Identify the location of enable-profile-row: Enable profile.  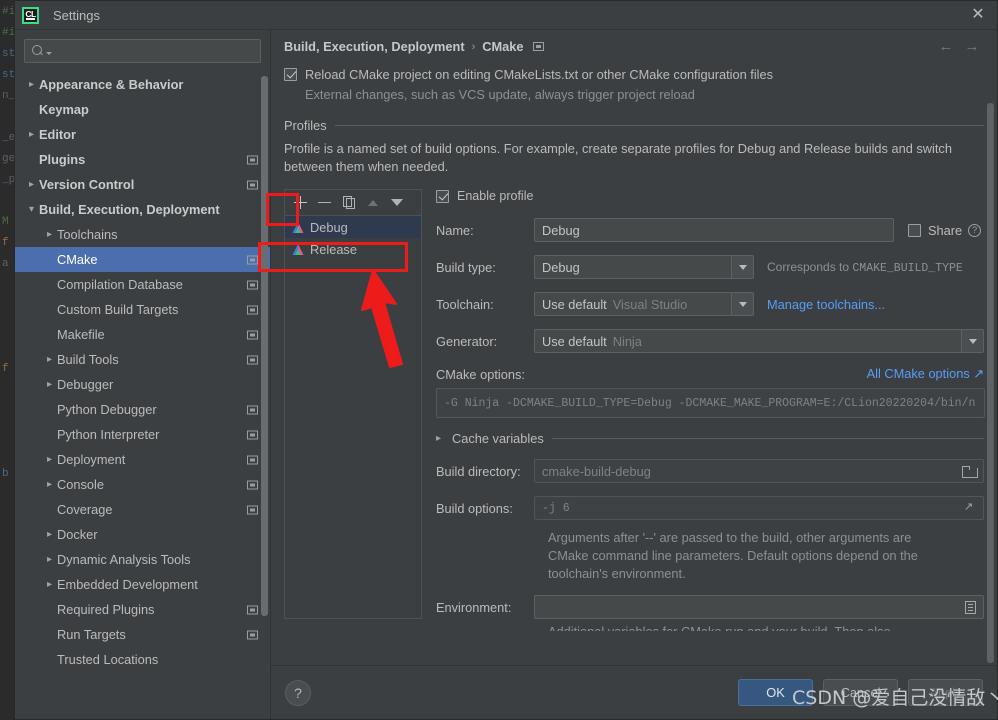
(710, 196).